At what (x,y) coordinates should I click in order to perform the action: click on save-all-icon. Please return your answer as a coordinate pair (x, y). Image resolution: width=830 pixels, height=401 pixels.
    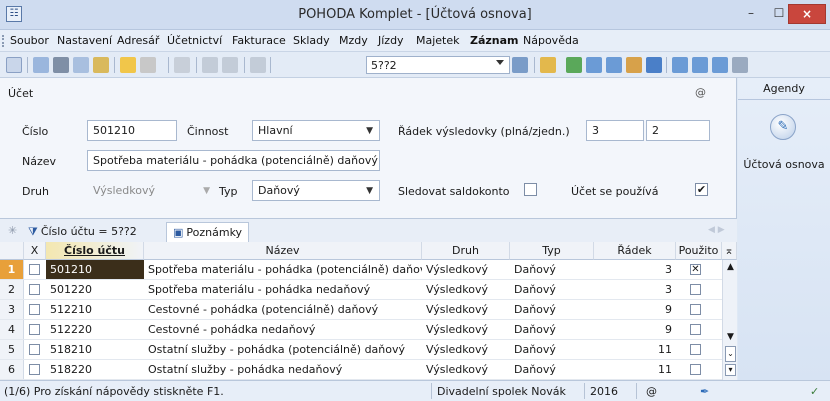
    Looking at the image, I should click on (230, 65).